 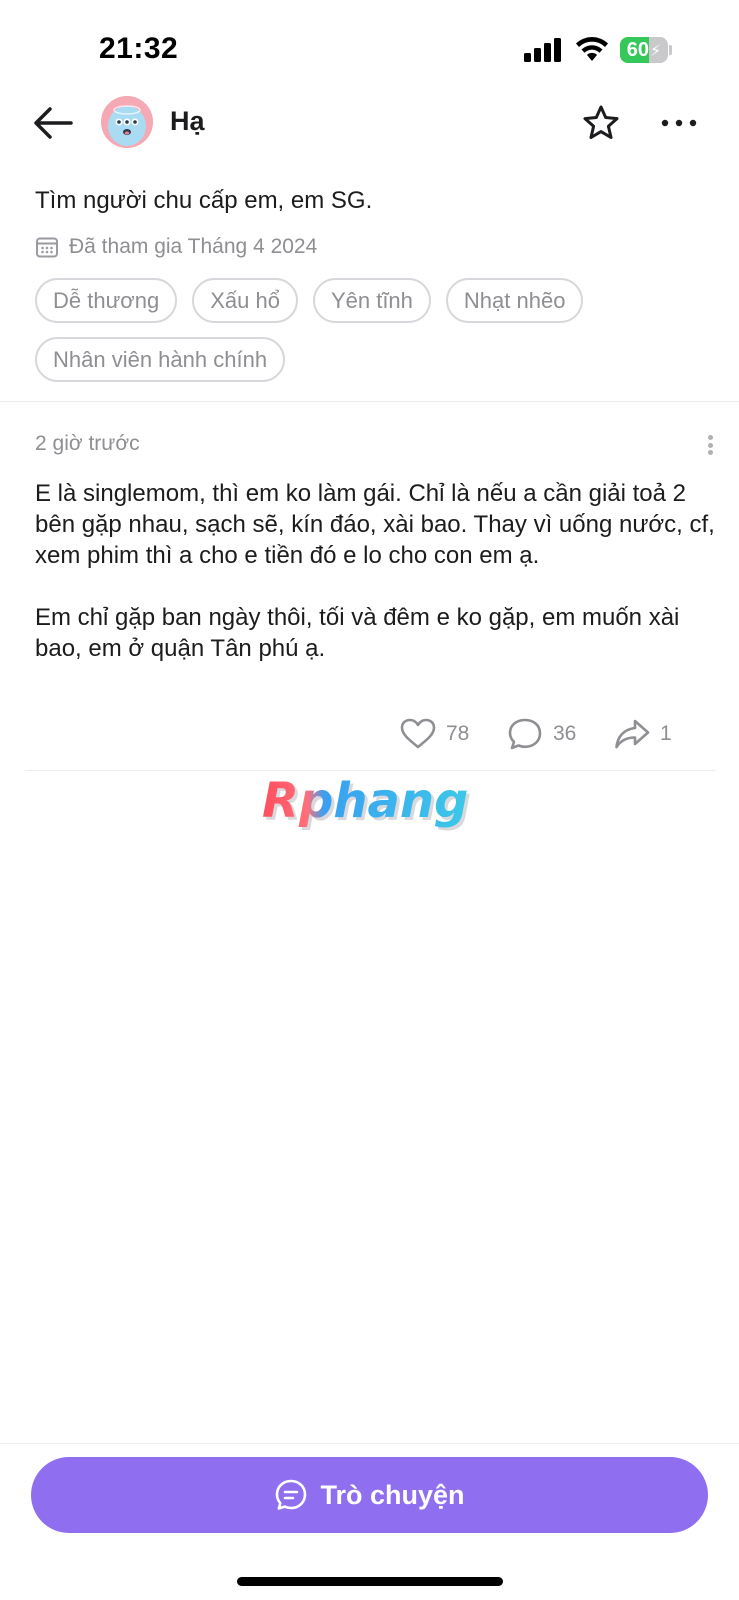 What do you see at coordinates (565, 733) in the screenshot?
I see `comment-count: 36` at bounding box center [565, 733].